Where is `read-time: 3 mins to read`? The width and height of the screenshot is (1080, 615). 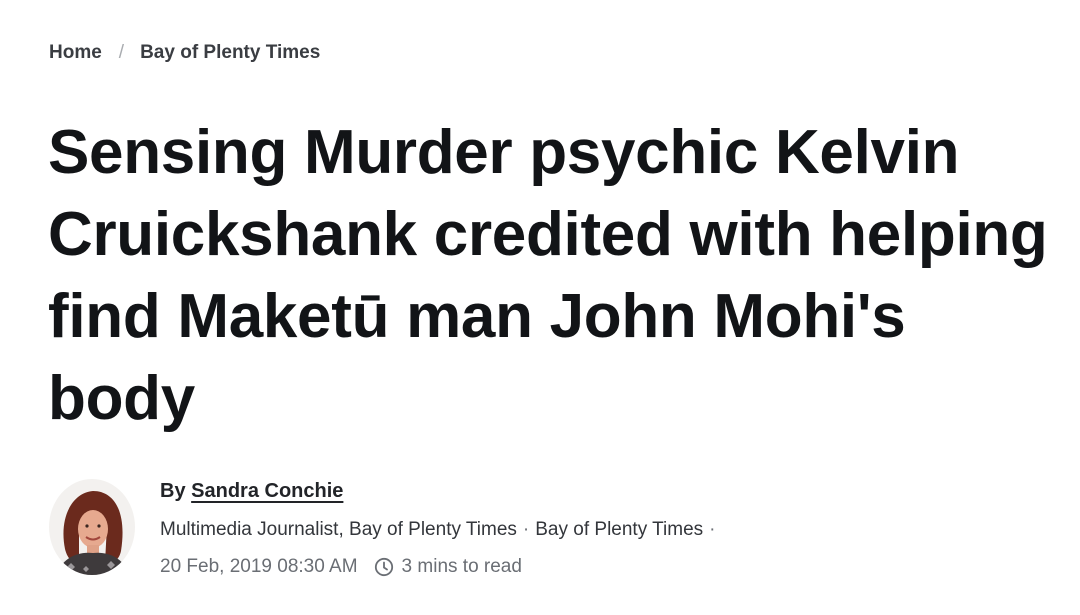
read-time: 3 mins to read is located at coordinates (461, 566).